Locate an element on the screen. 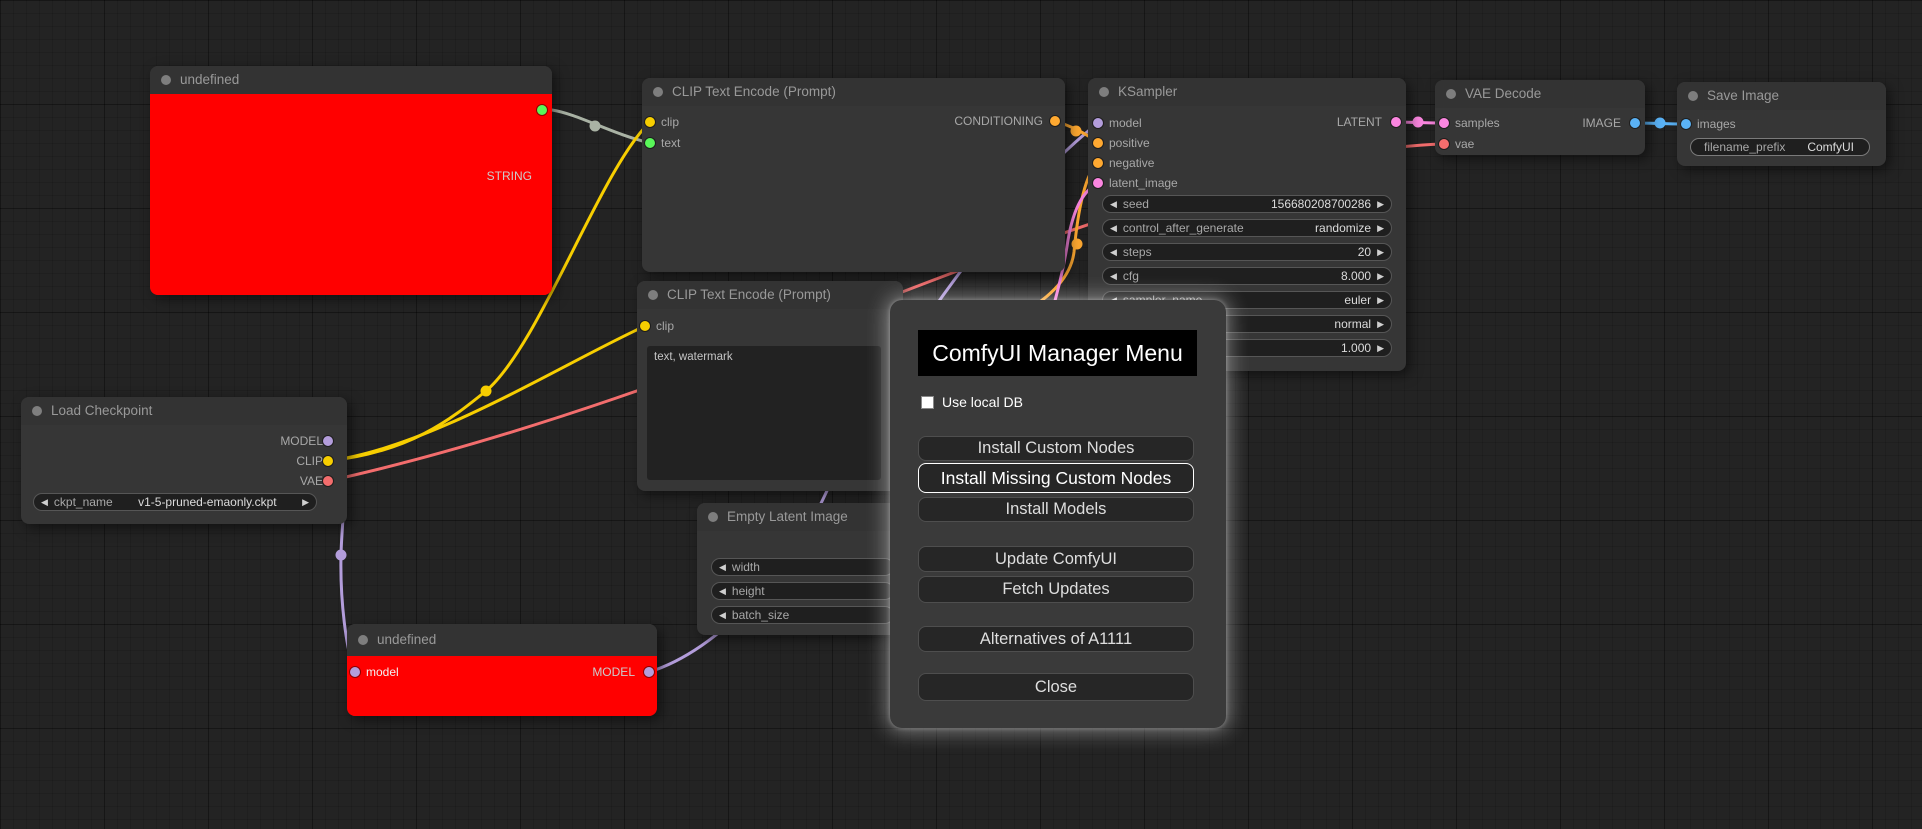 The height and width of the screenshot is (829, 1922). widget-width: width is located at coordinates (802, 567).